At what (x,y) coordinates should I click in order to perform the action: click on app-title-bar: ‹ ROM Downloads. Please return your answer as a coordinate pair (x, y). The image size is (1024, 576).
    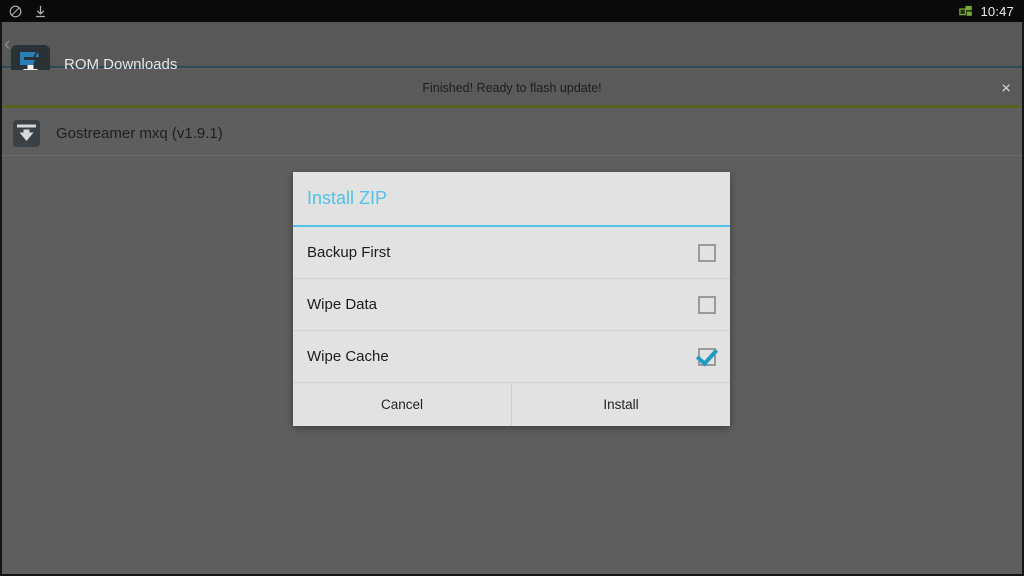
    Looking at the image, I should click on (512, 53).